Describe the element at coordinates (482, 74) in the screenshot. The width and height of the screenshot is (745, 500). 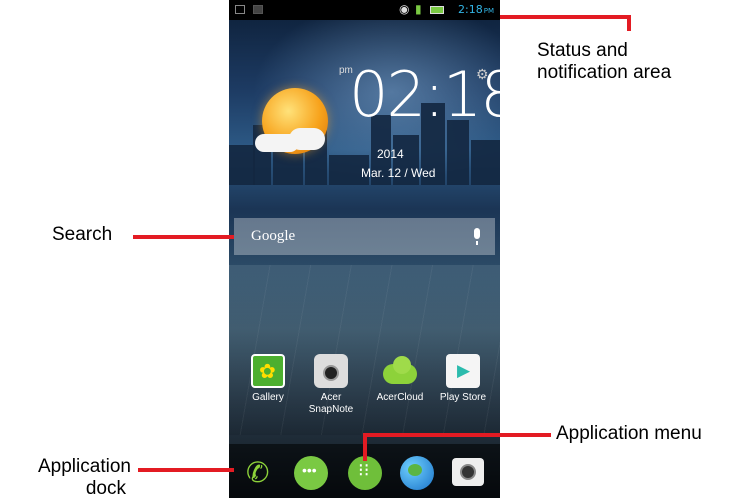
I see `gear-icon: ⚙` at that location.